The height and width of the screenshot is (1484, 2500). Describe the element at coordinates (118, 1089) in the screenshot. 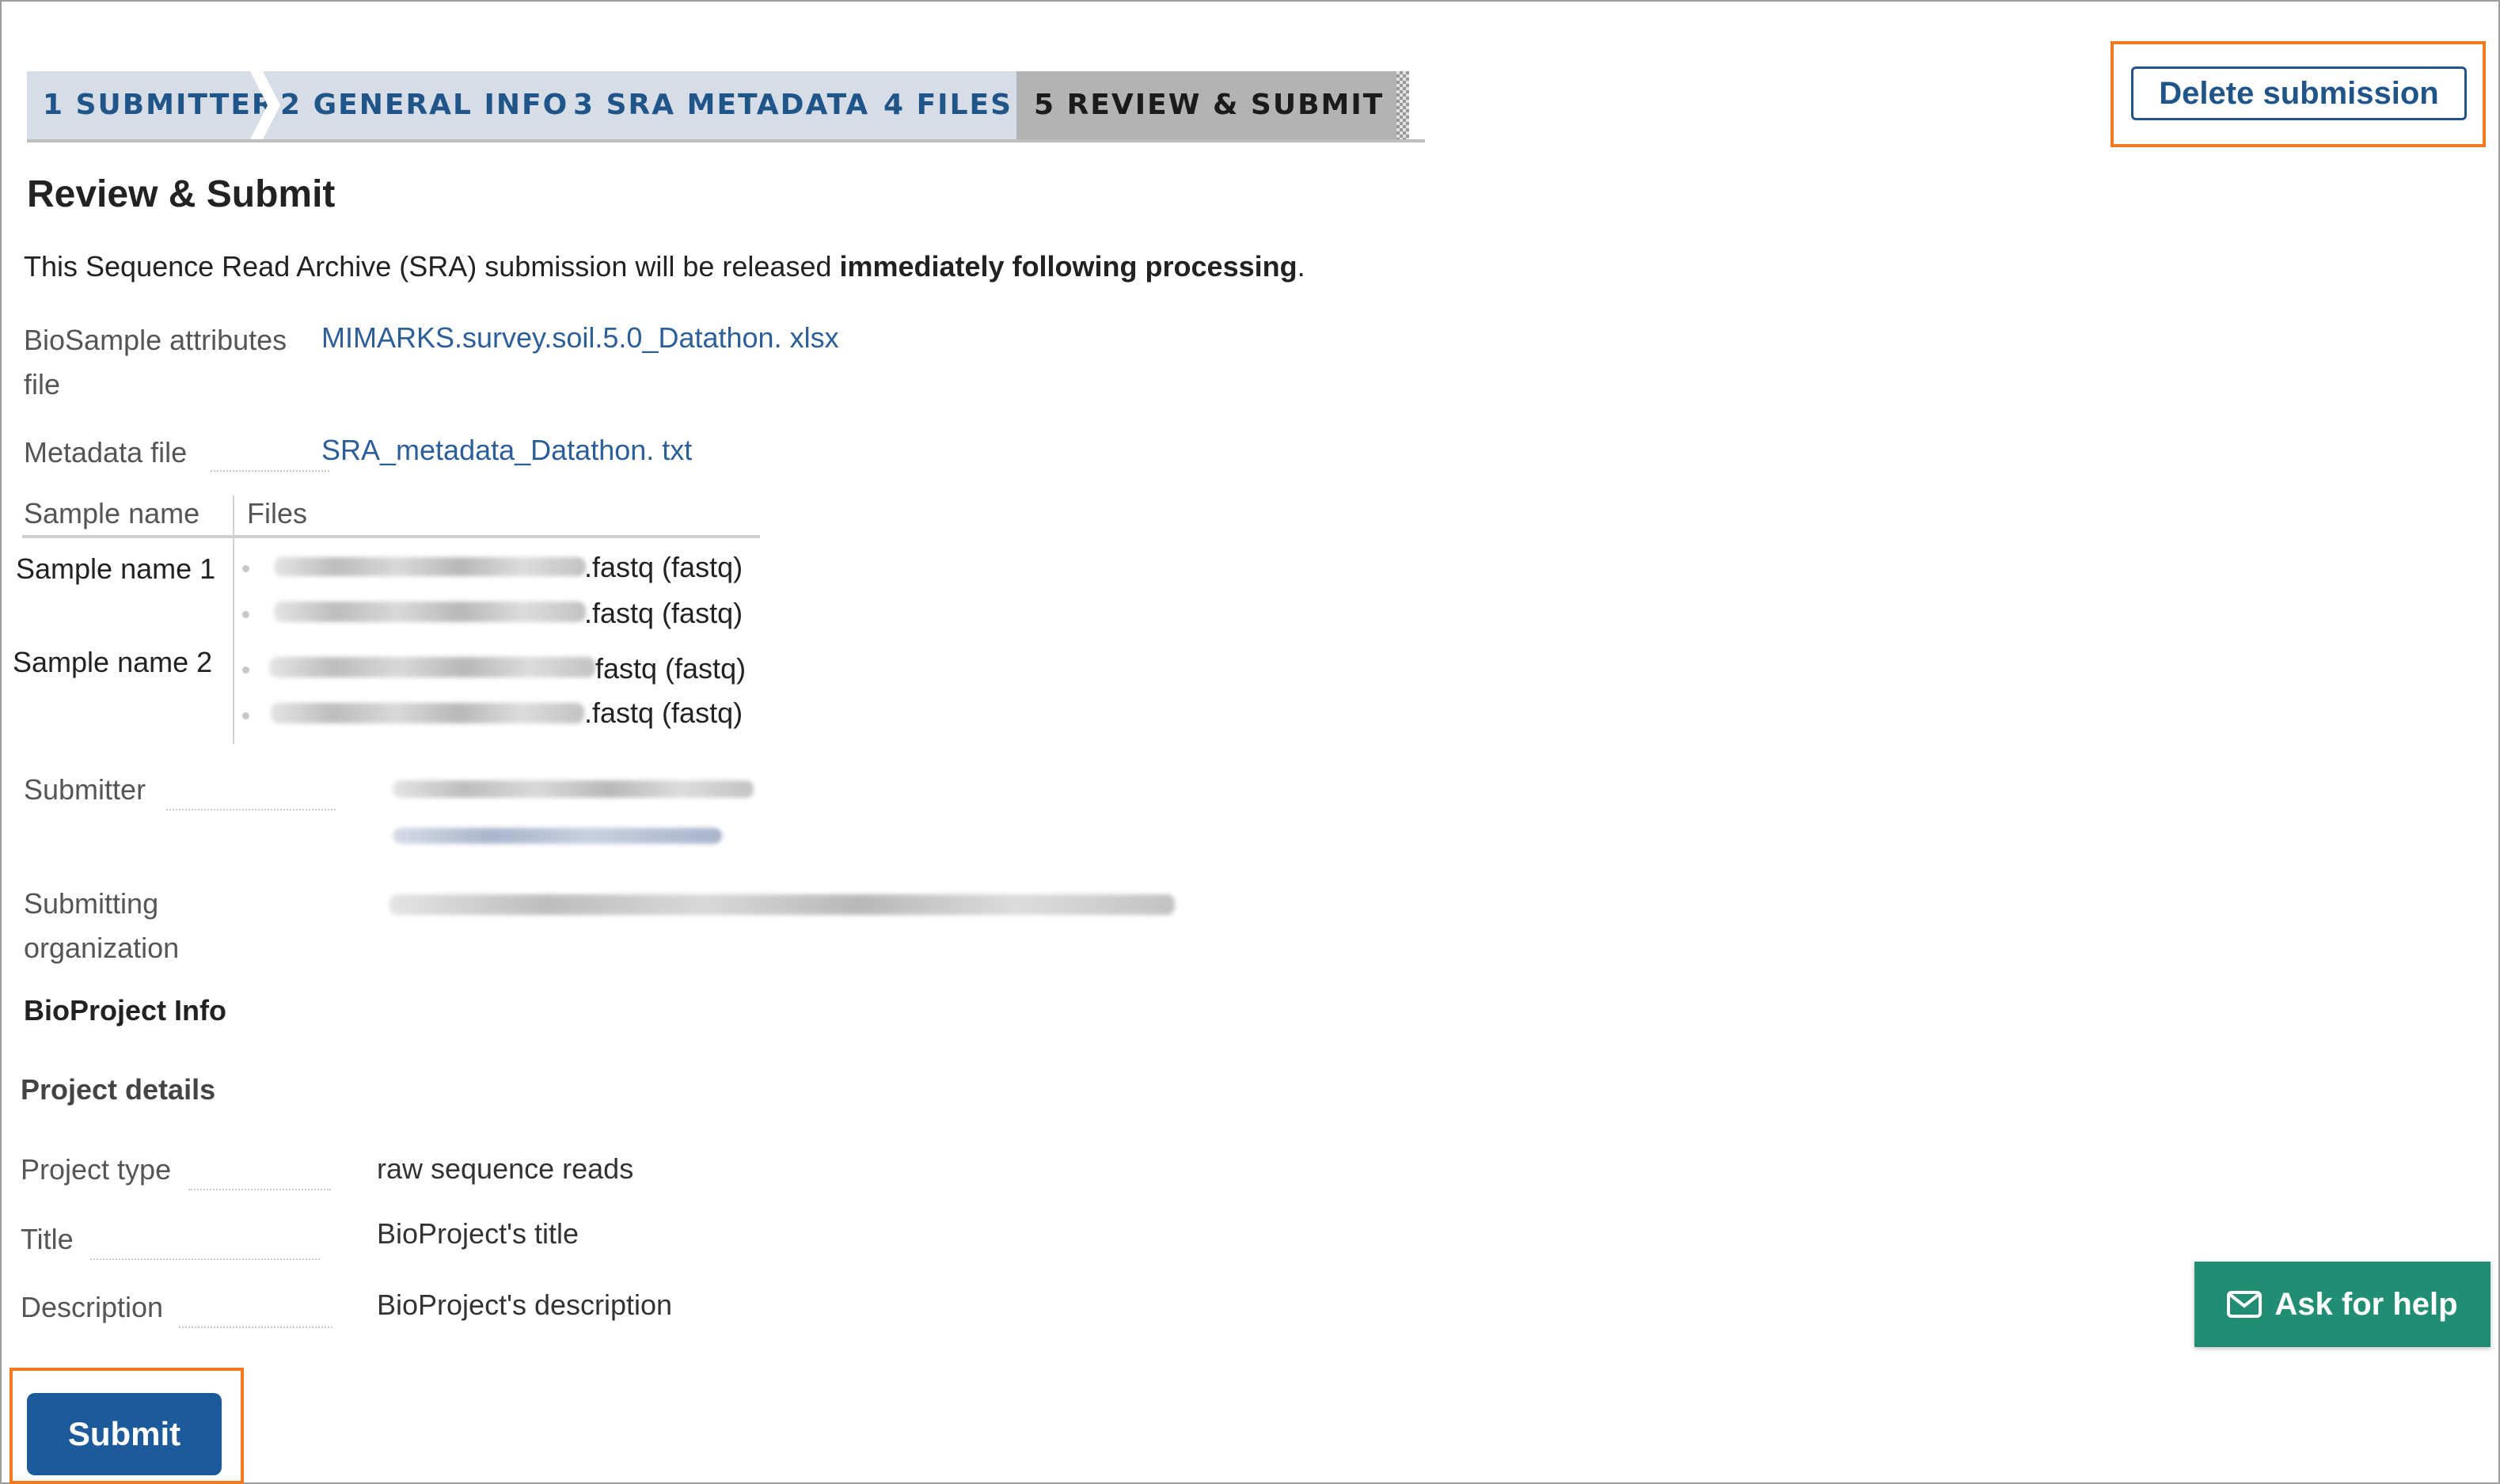

I see `project-details-heading: Project details` at that location.